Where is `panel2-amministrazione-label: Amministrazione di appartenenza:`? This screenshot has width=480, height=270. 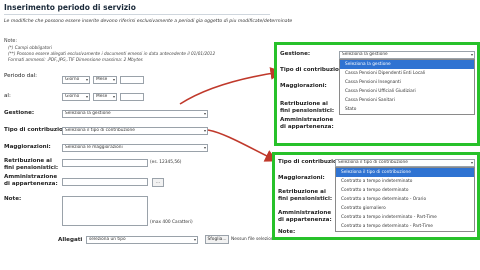 panel2-amministrazione-label: Amministrazione di appartenenza: is located at coordinates (305, 216).